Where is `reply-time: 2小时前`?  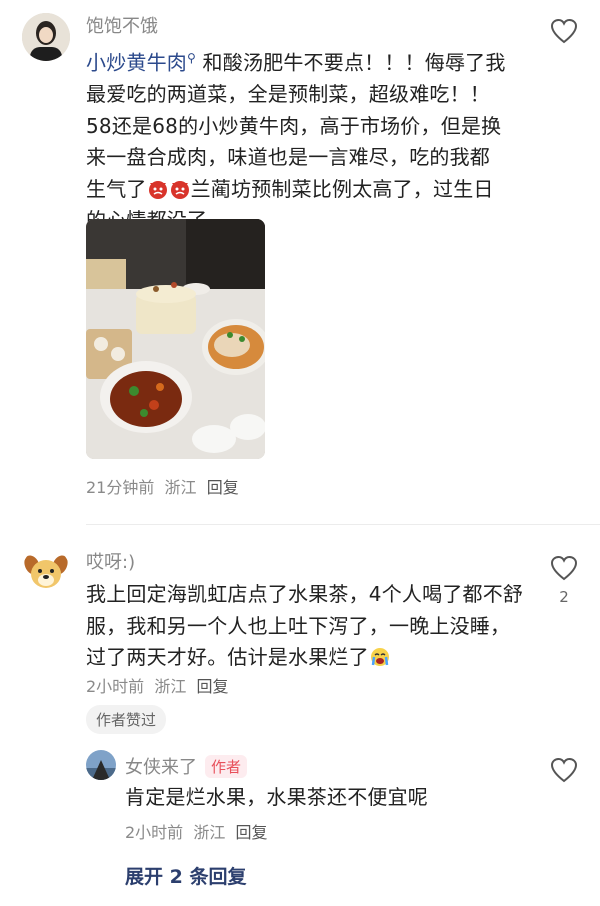
reply-time: 2小时前 is located at coordinates (154, 832).